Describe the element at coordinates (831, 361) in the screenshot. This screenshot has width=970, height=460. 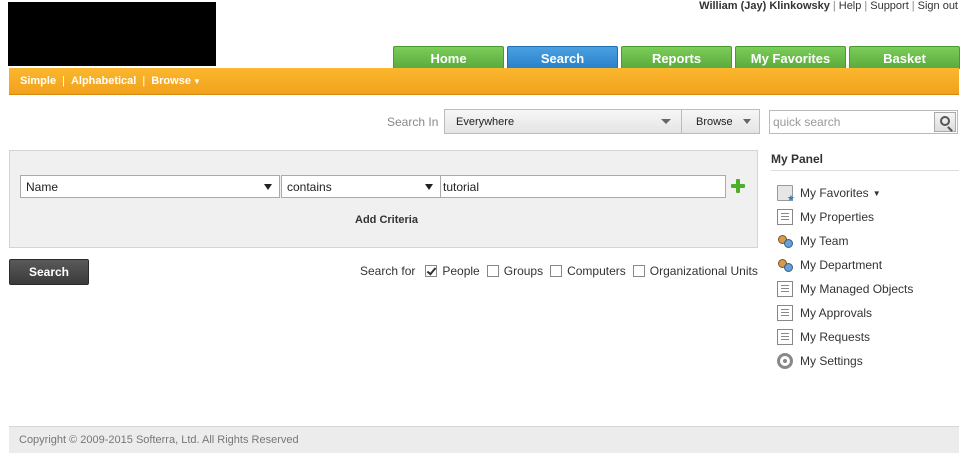
I see `panel-item-label: My Settings` at that location.